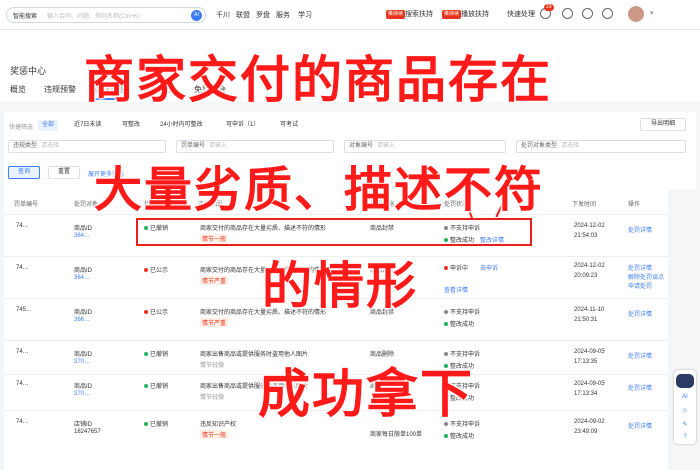  Describe the element at coordinates (60, 89) in the screenshot. I see `tab-warning: 违规预警` at that location.